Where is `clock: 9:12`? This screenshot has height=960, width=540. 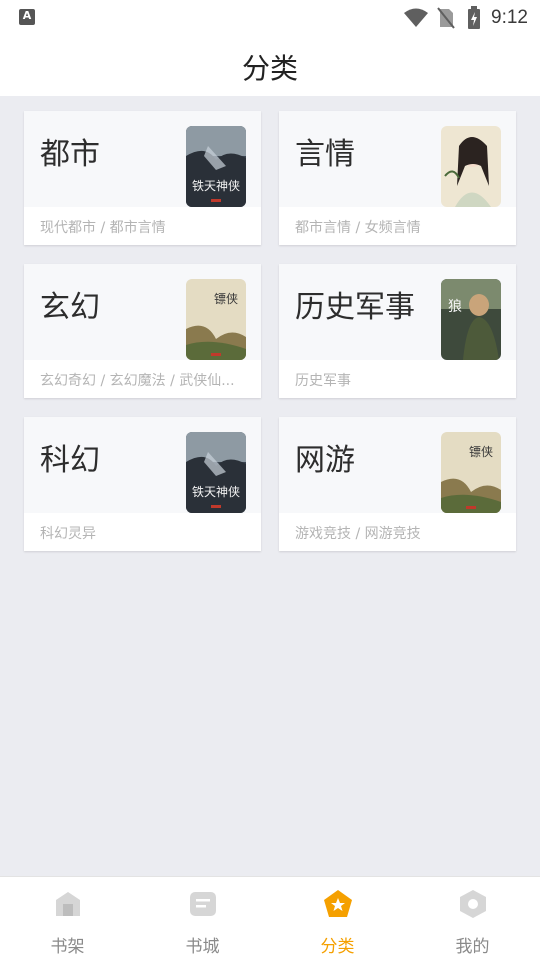 clock: 9:12 is located at coordinates (509, 17).